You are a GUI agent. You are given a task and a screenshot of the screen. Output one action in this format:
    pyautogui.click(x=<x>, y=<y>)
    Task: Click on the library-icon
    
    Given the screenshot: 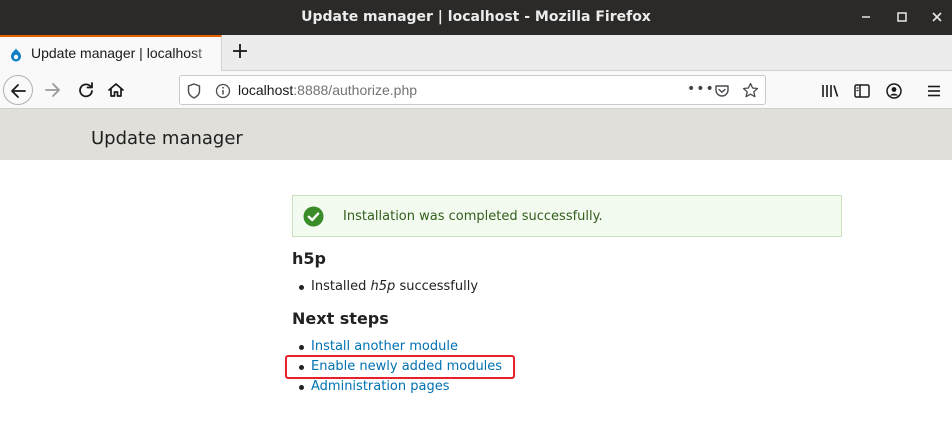 What is the action you would take?
    pyautogui.click(x=830, y=91)
    